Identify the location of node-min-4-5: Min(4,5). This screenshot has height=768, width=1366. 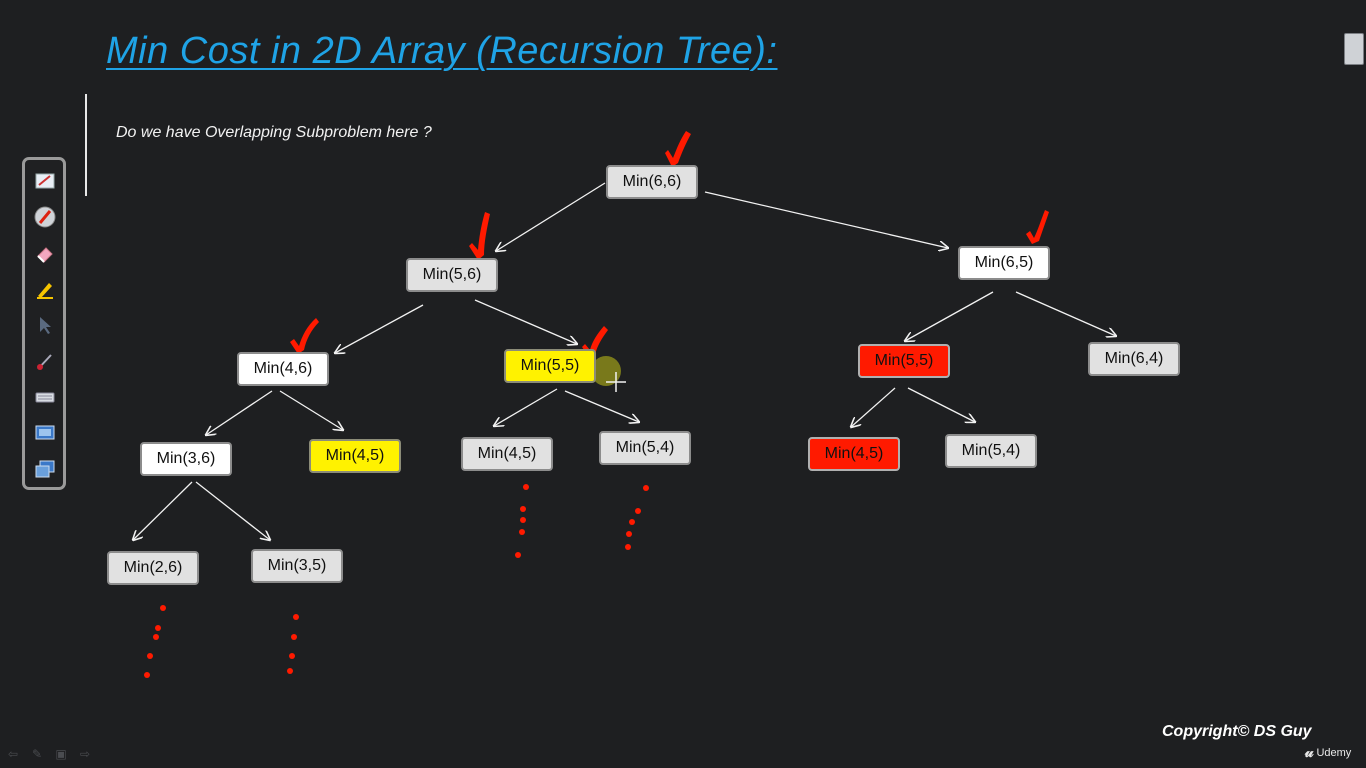
(507, 454).